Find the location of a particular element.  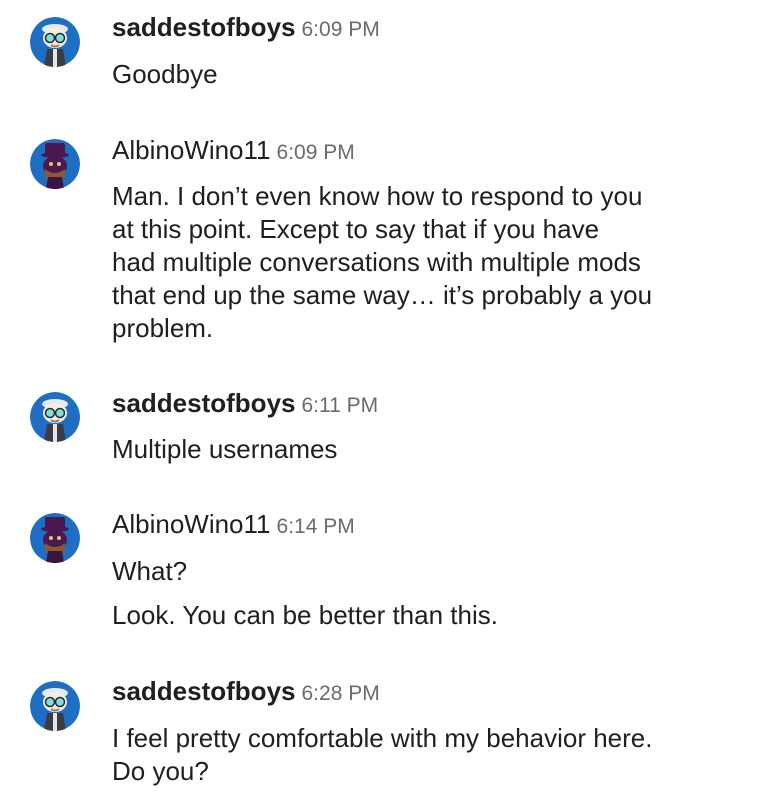

message-text: What? is located at coordinates (149, 571).